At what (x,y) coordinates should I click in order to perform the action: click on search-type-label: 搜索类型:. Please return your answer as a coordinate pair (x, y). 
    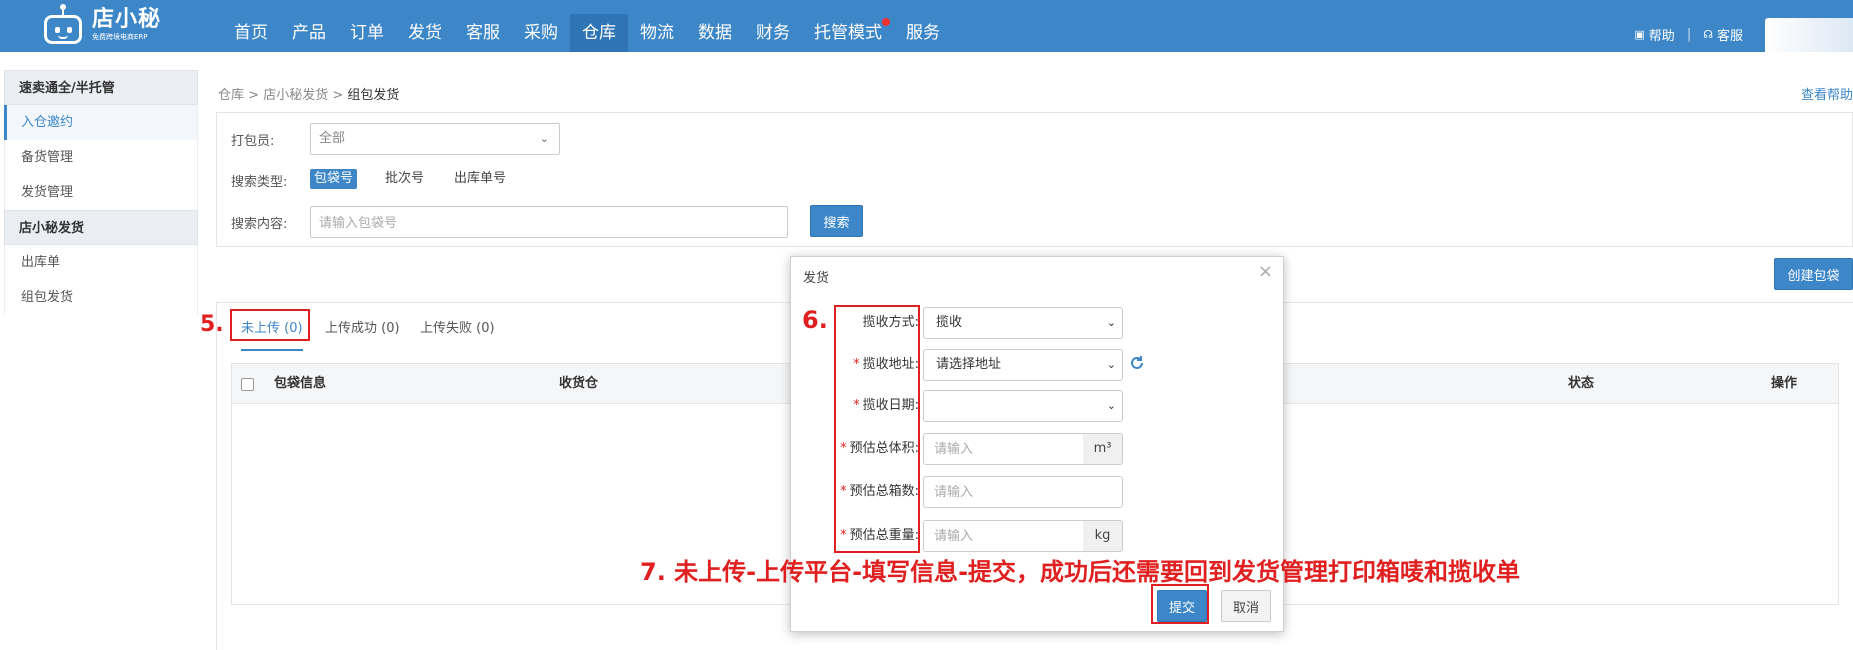
    Looking at the image, I should click on (259, 182).